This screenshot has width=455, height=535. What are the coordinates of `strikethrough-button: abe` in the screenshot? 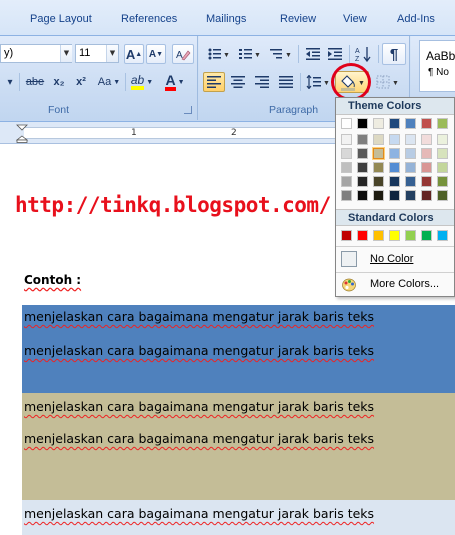 It's located at (35, 82).